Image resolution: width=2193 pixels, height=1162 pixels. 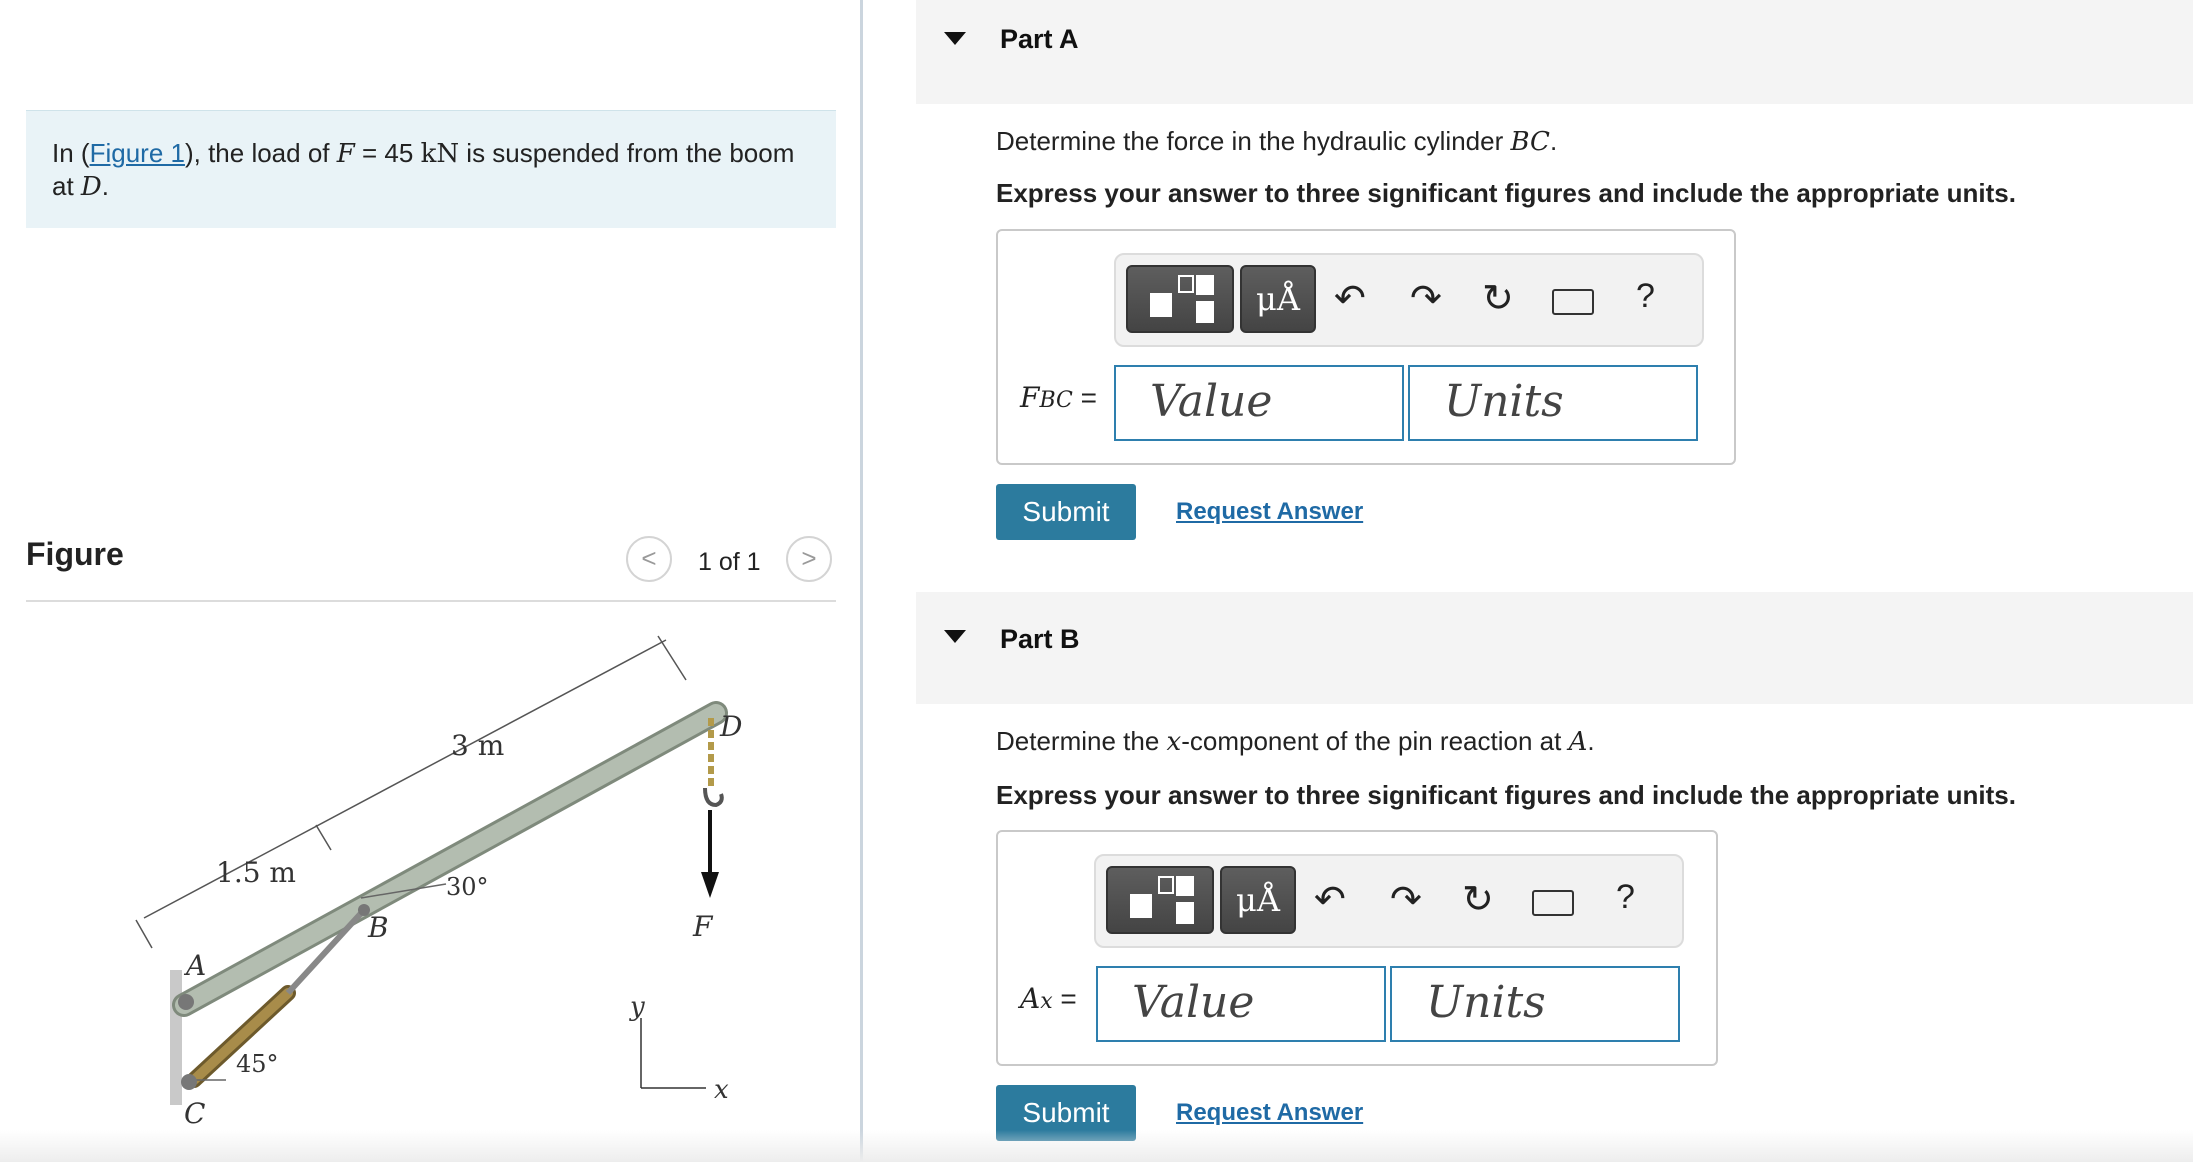 What do you see at coordinates (440, 154) in the screenshot?
I see `force-unit: kN` at bounding box center [440, 154].